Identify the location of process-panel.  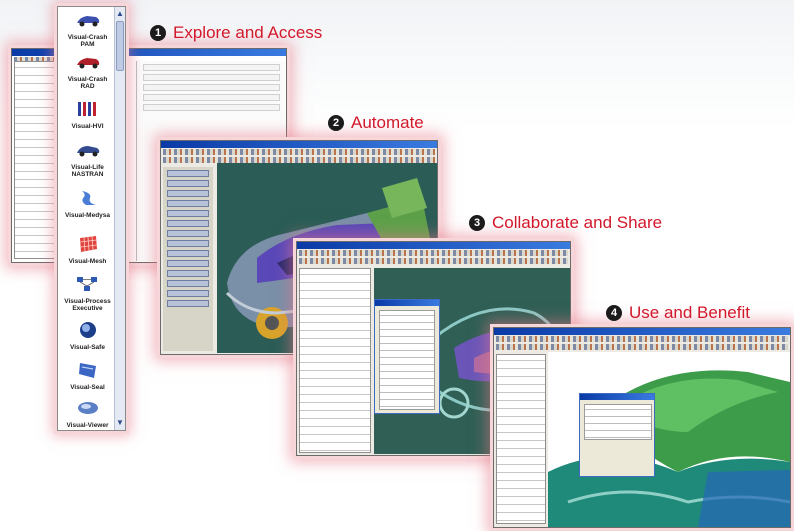
(188, 259).